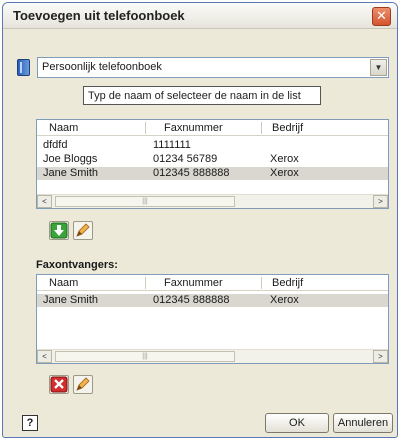 Image resolution: width=401 pixels, height=440 pixels. Describe the element at coordinates (212, 145) in the screenshot. I see `table-row: dfdfd 1111111` at that location.